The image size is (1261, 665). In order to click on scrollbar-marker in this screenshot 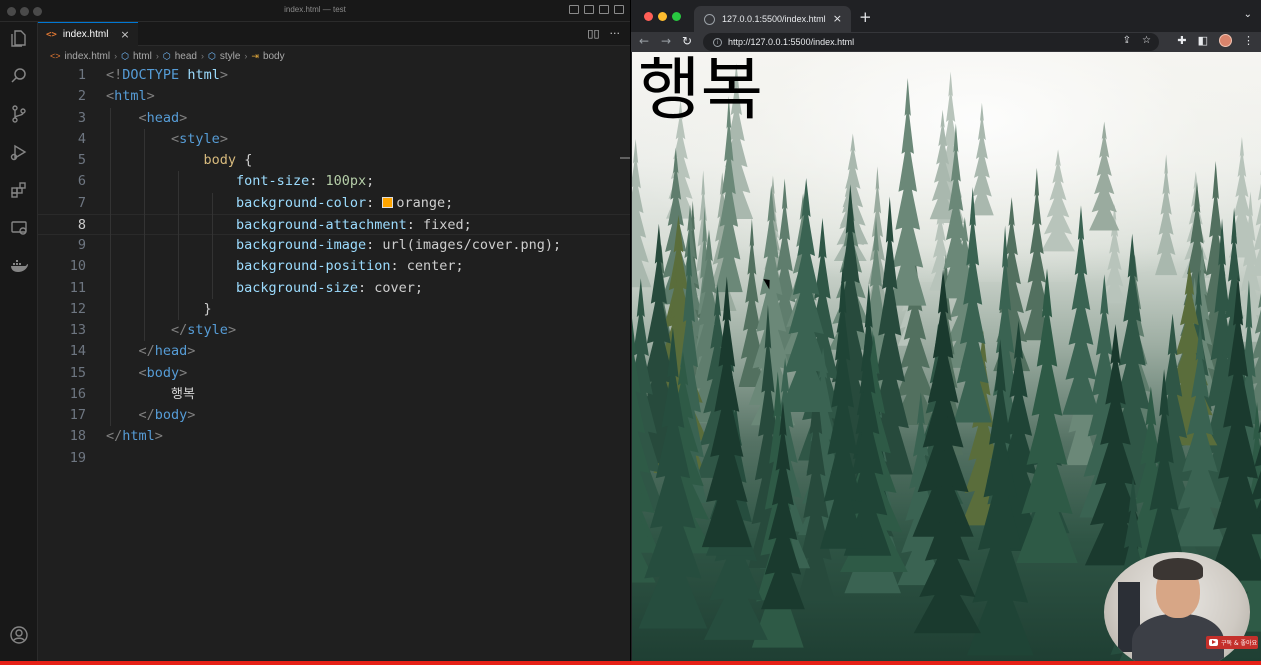, I will do `click(625, 158)`.